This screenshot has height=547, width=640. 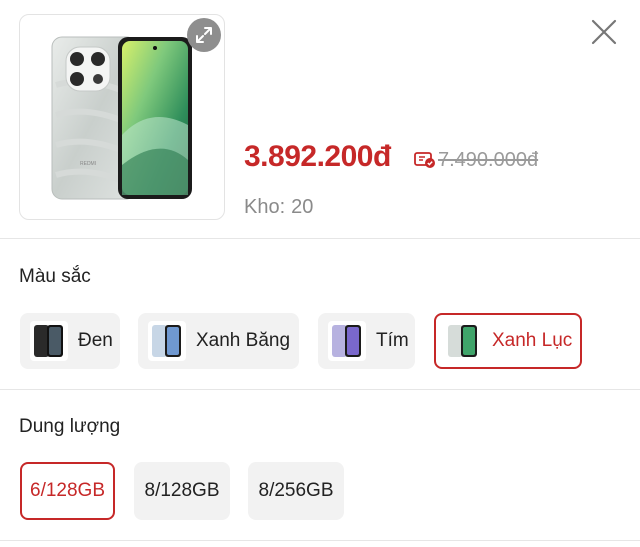 What do you see at coordinates (296, 491) in the screenshot?
I see `capacity-option-8-256: 8/256GB` at bounding box center [296, 491].